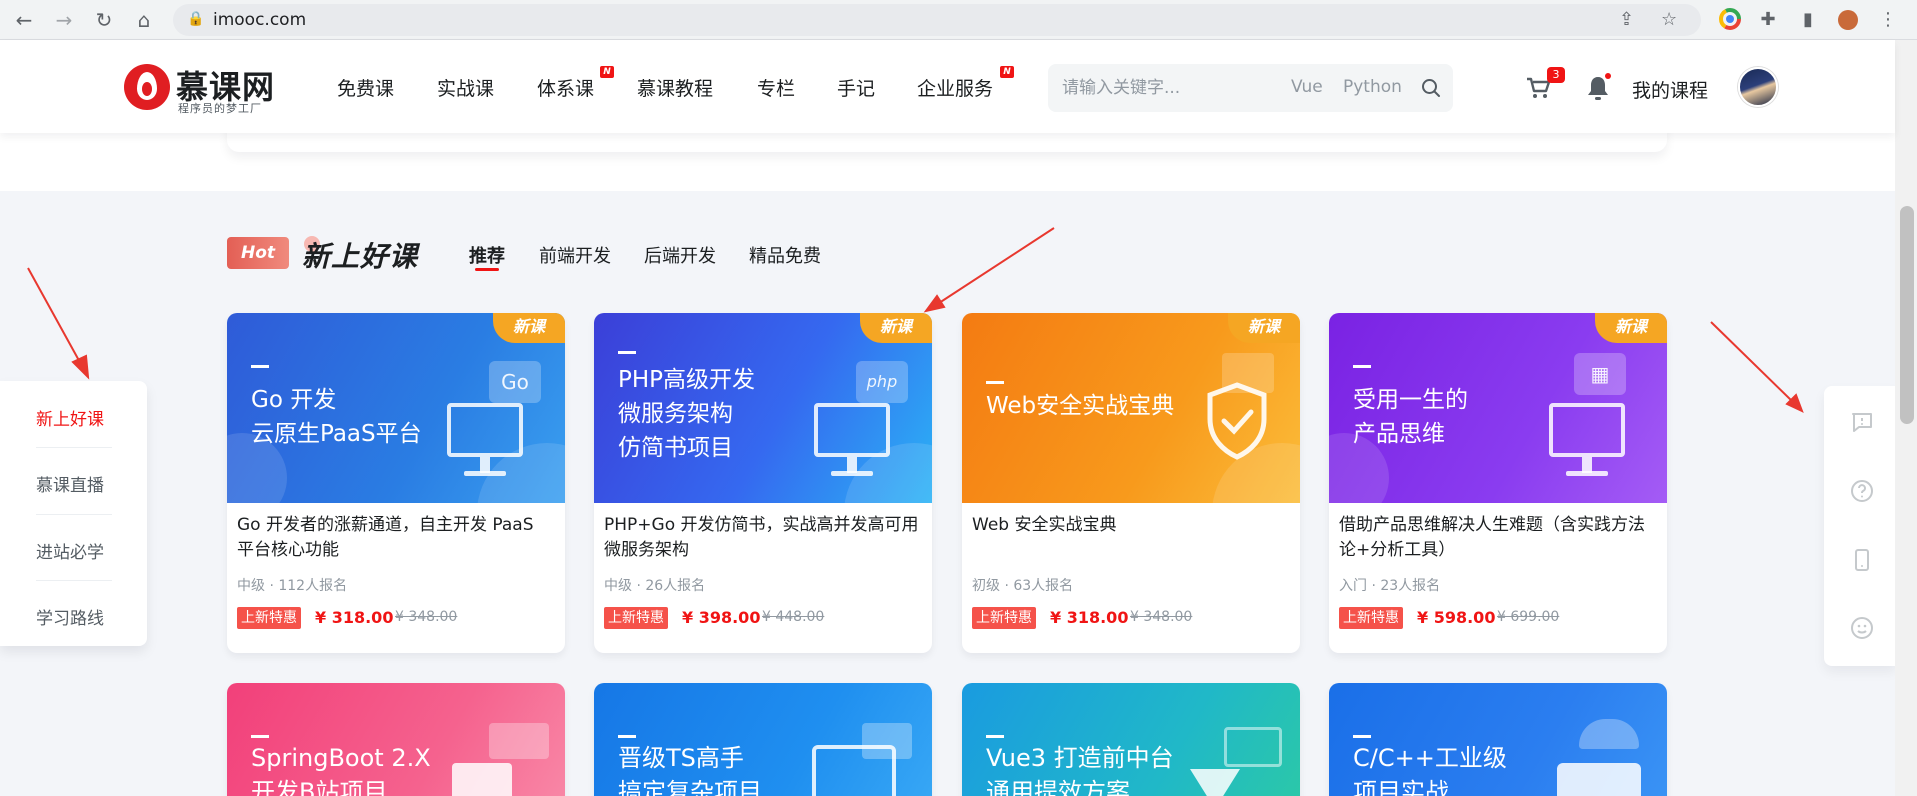  I want to click on left-nav-live: 慕课直播, so click(70, 483).